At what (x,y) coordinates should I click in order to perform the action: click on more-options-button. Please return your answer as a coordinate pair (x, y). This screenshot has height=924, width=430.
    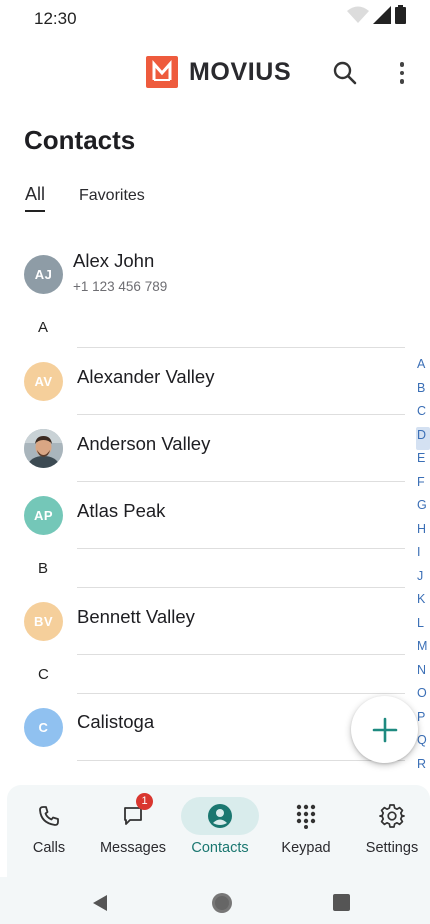
    Looking at the image, I should click on (402, 73).